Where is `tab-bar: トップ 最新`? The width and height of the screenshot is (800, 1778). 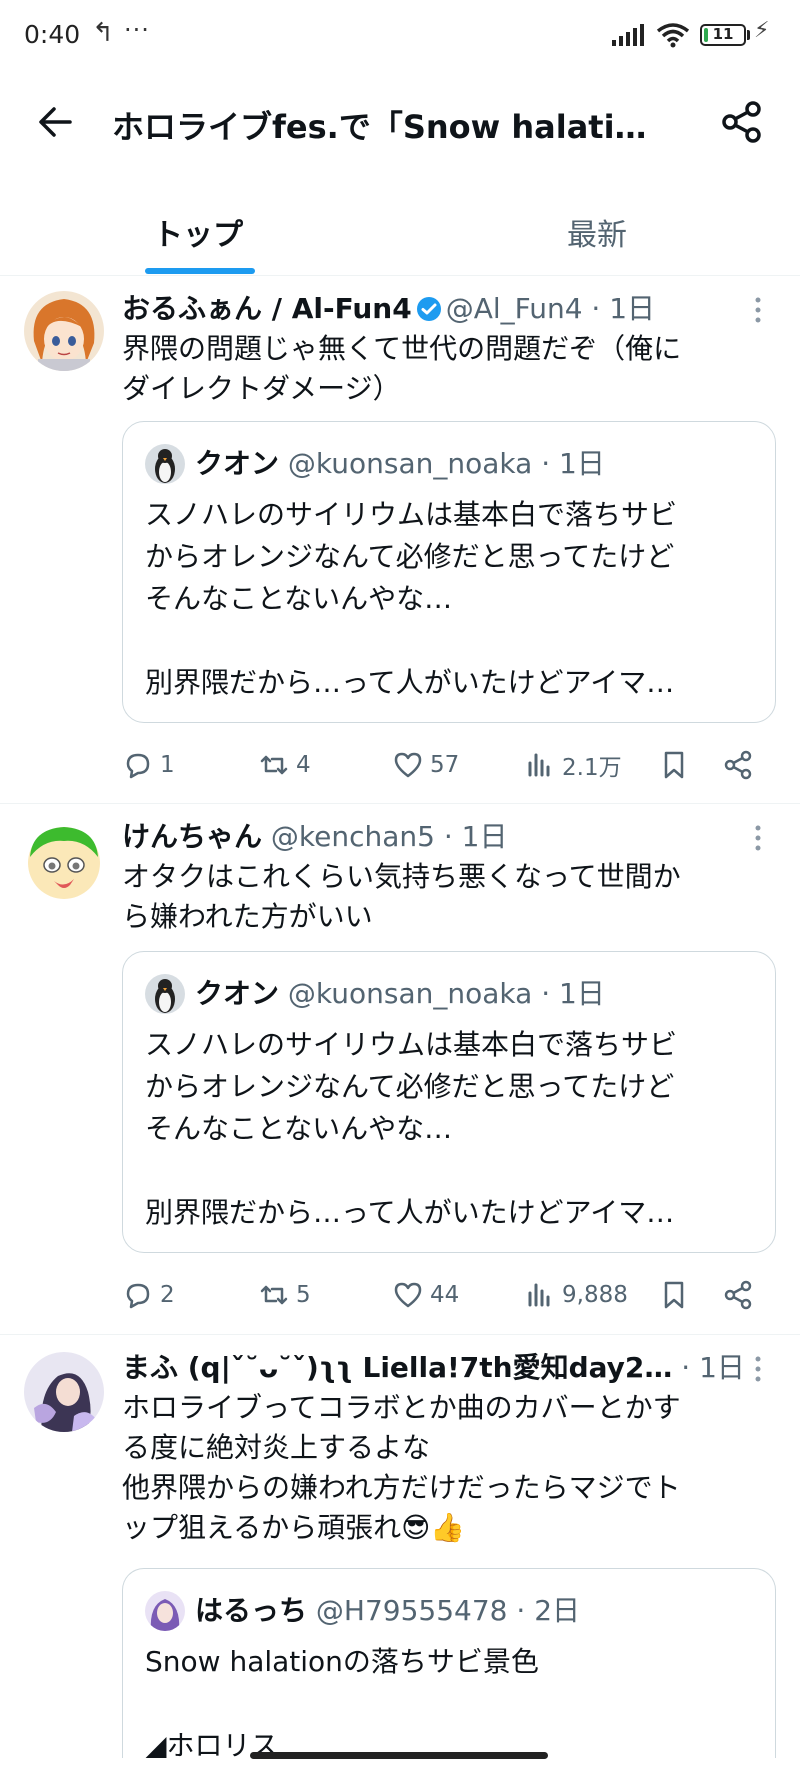
tab-bar: トップ 最新 is located at coordinates (400, 233).